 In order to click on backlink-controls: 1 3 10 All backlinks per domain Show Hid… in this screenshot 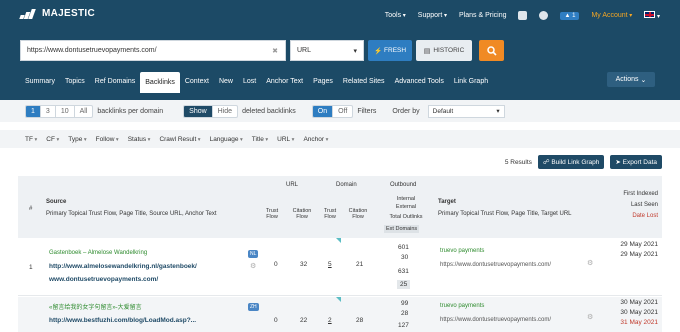, I will do `click(340, 111)`.